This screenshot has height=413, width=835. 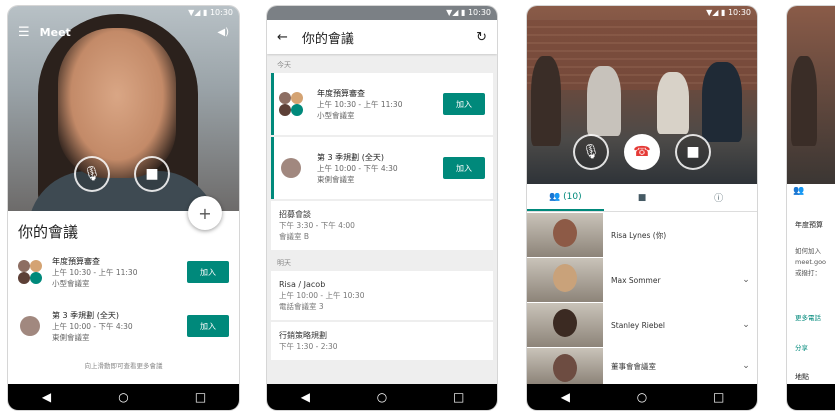 What do you see at coordinates (327, 39) in the screenshot?
I see `page-title: 你的會議` at bounding box center [327, 39].